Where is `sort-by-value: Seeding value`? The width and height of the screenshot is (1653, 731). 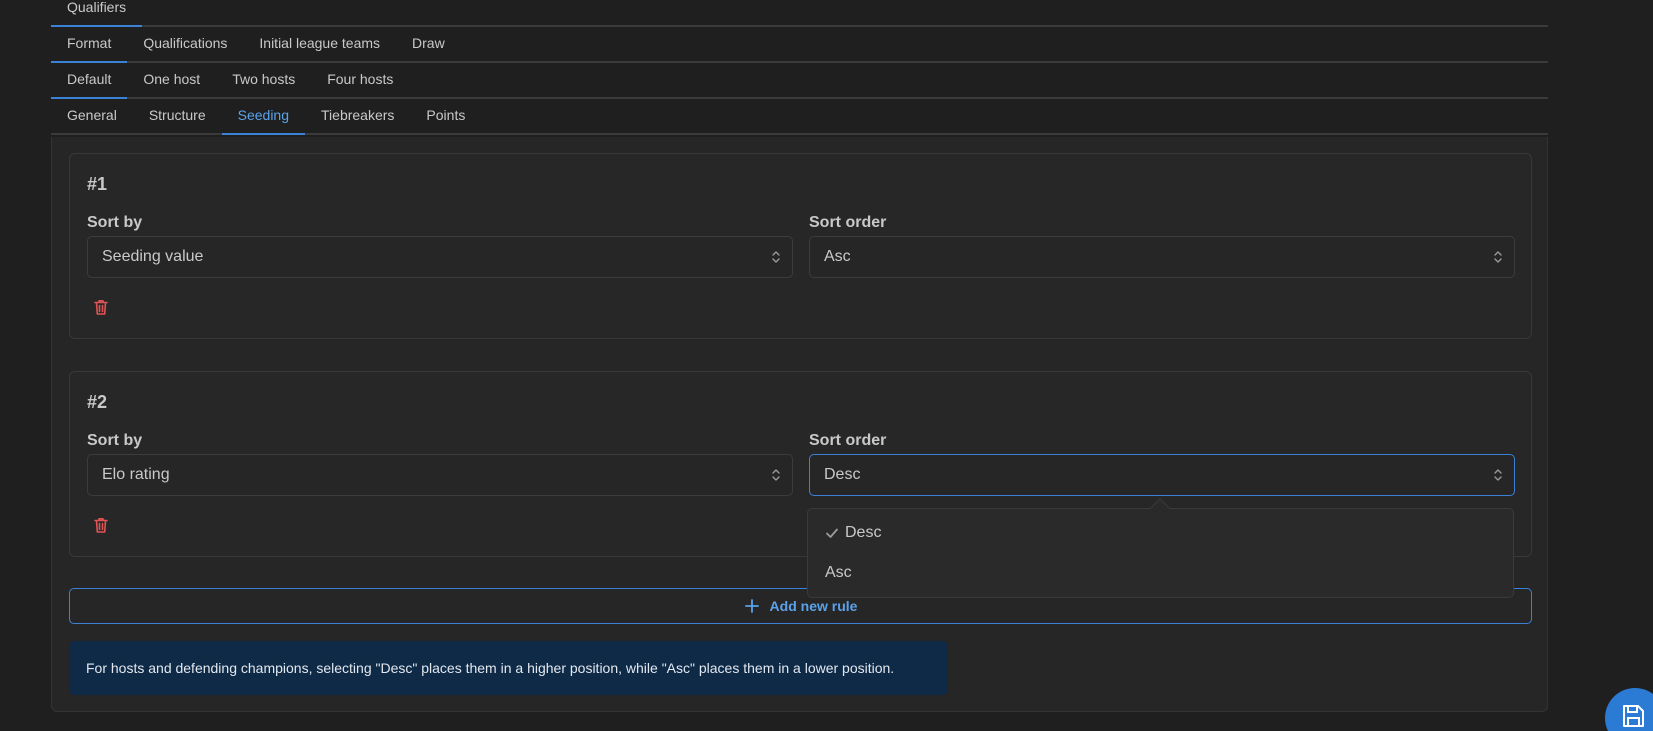
sort-by-value: Seeding value is located at coordinates (153, 256).